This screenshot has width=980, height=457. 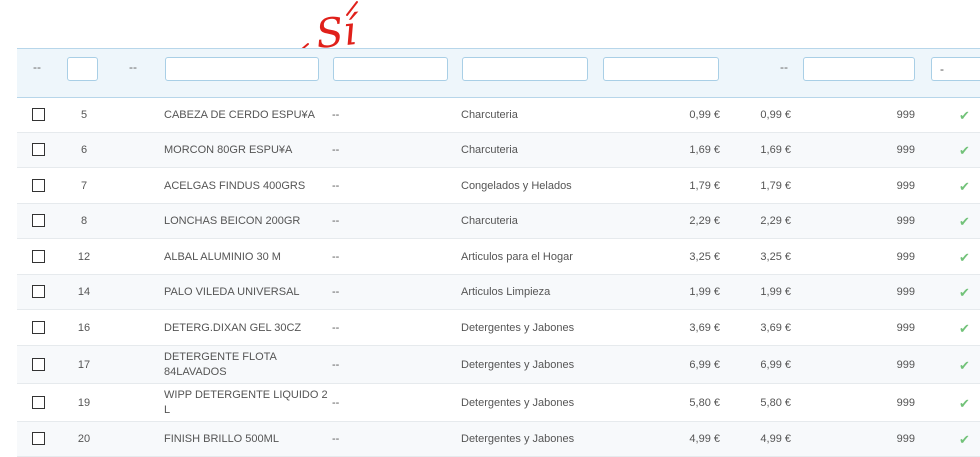 What do you see at coordinates (775, 257) in the screenshot?
I see `product-final-price: 3,25 €` at bounding box center [775, 257].